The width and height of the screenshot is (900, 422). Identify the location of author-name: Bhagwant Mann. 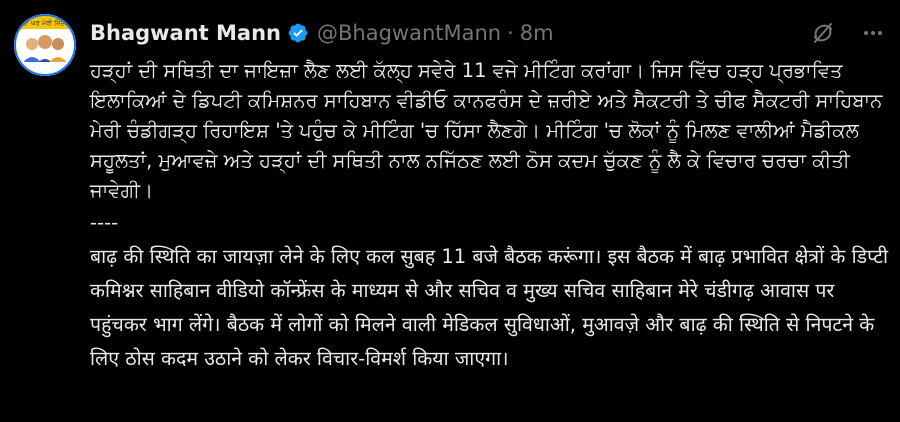
(185, 33).